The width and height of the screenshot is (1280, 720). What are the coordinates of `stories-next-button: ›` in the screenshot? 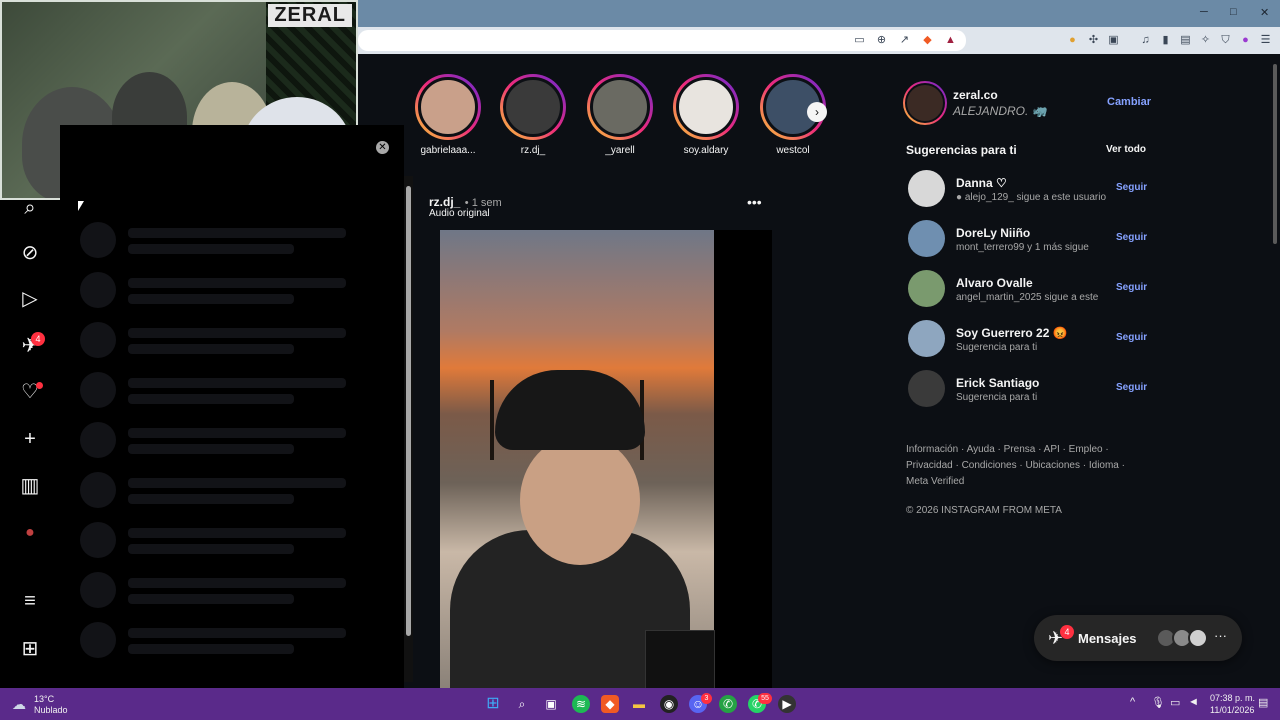 It's located at (817, 112).